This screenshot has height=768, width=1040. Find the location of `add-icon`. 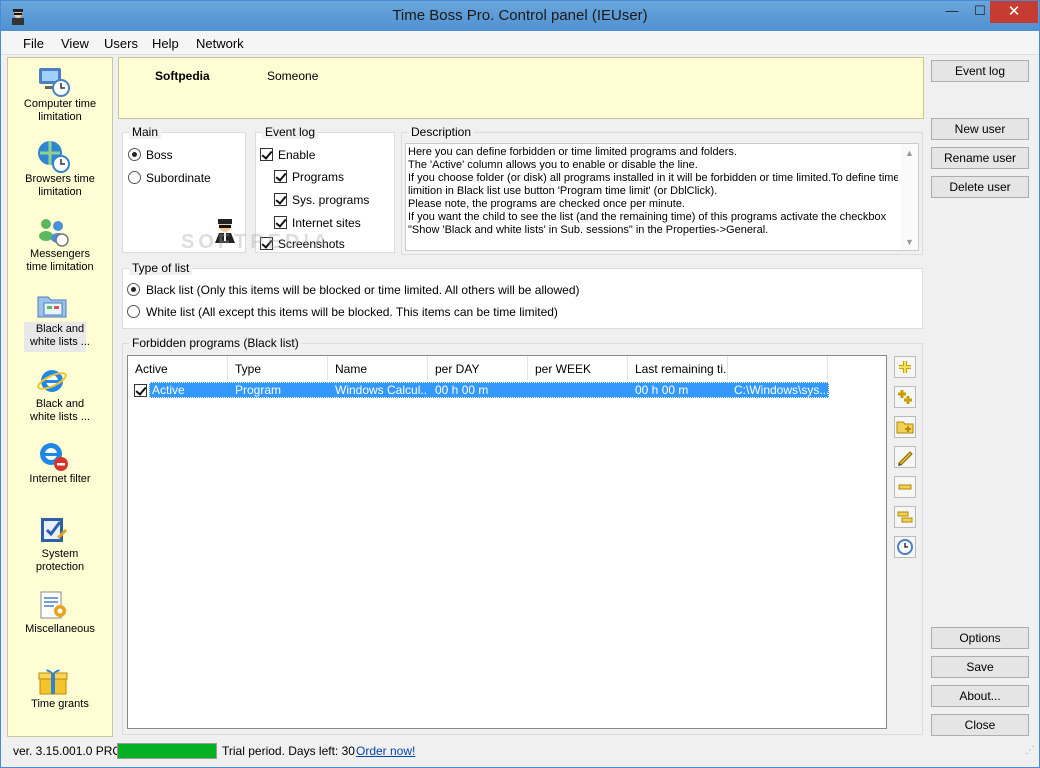

add-icon is located at coordinates (905, 367).